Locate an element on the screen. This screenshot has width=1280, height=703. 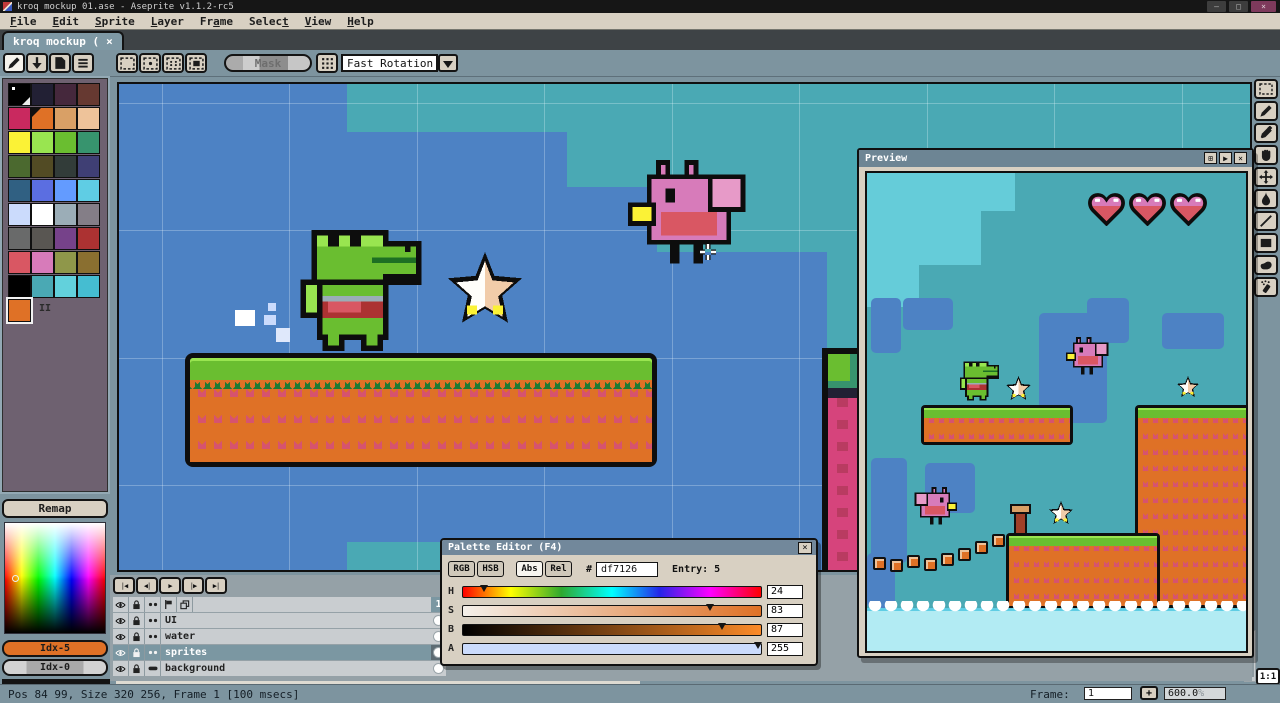
mode-button-rel: Rel is located at coordinates (558, 569).